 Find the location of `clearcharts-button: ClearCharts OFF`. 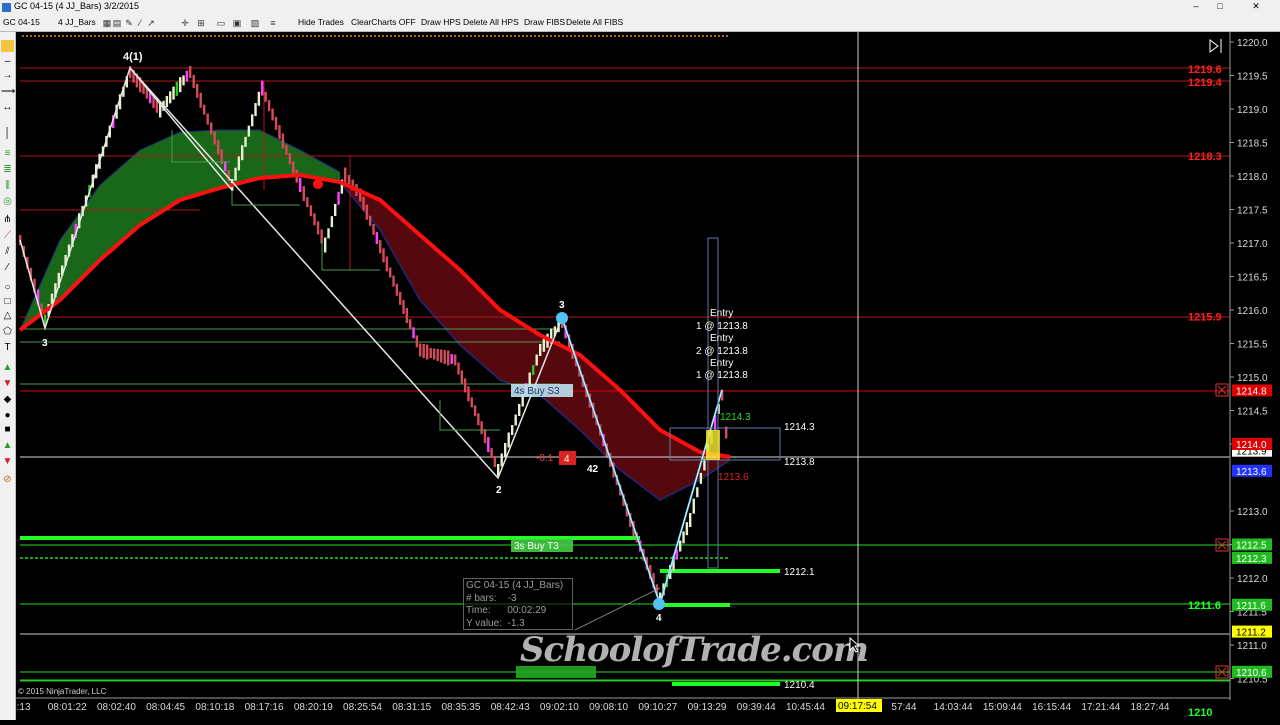

clearcharts-button: ClearCharts OFF is located at coordinates (383, 22).